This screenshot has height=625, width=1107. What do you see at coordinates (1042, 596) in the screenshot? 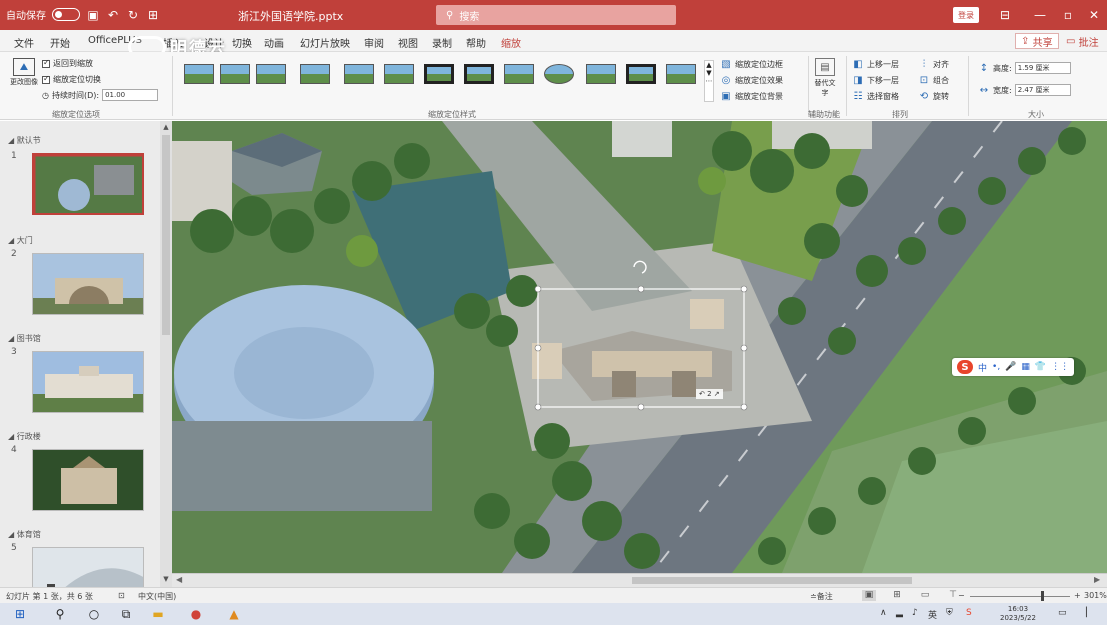
I see `zoom-slider-knob` at bounding box center [1042, 596].